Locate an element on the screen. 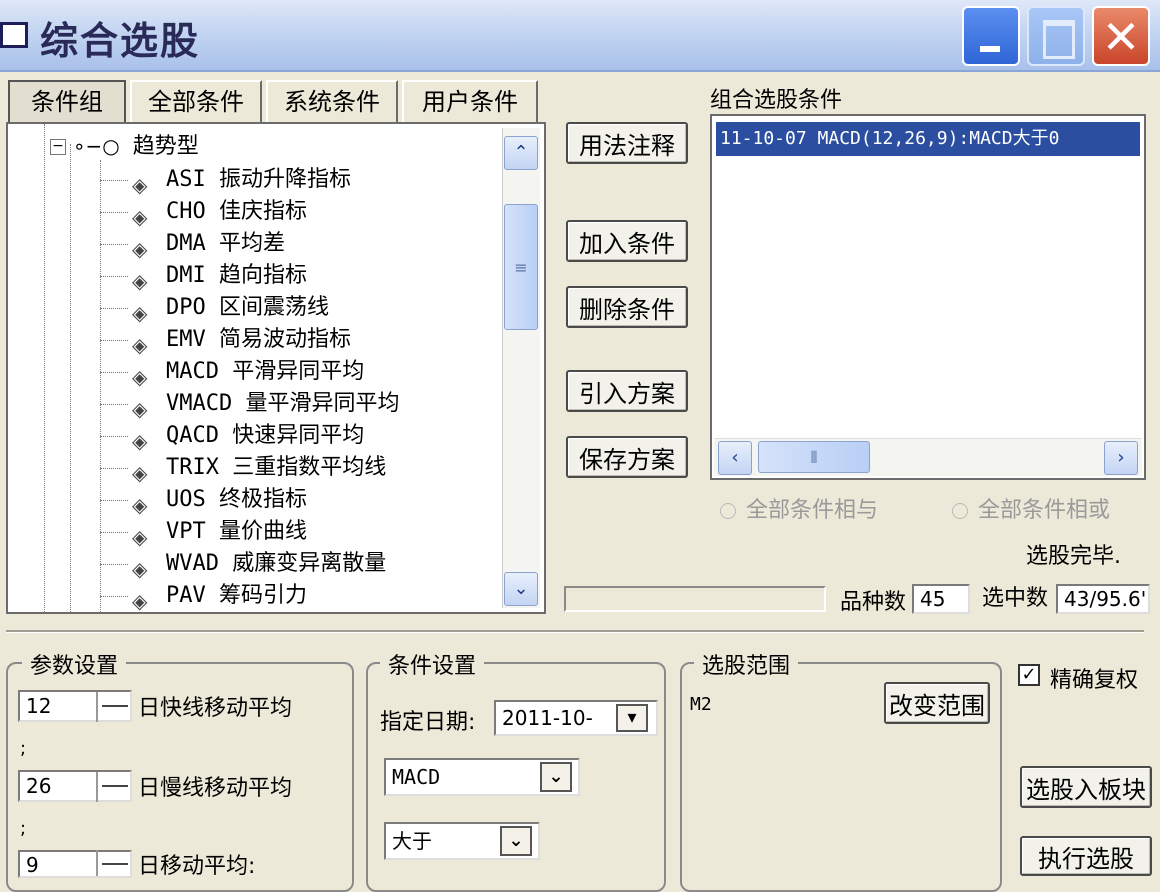 This screenshot has height=892, width=1160. tree-item: ◈ TRIX 三重指数平均线 is located at coordinates (253, 468).